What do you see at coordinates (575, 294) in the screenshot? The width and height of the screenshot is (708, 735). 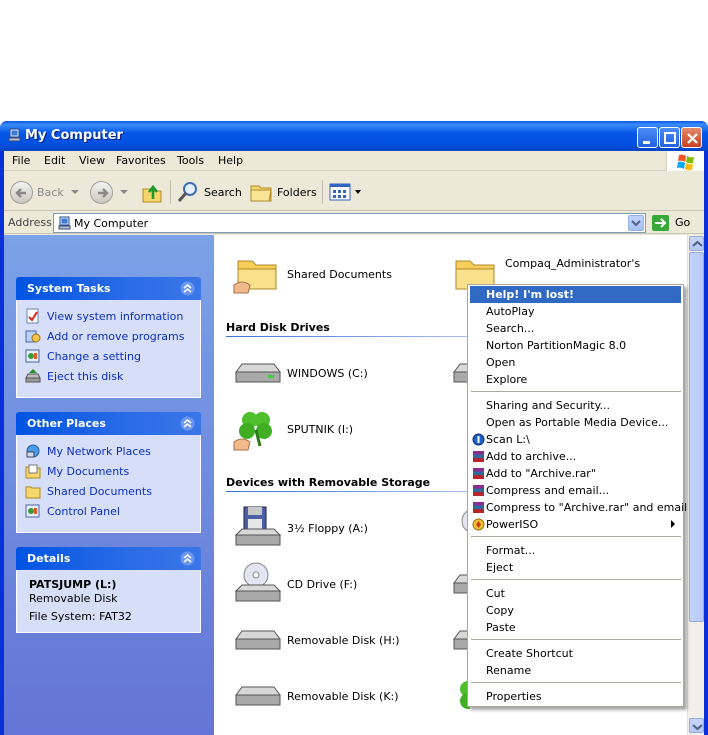 I see `menu-help-lost: Help! I'm lost!` at bounding box center [575, 294].